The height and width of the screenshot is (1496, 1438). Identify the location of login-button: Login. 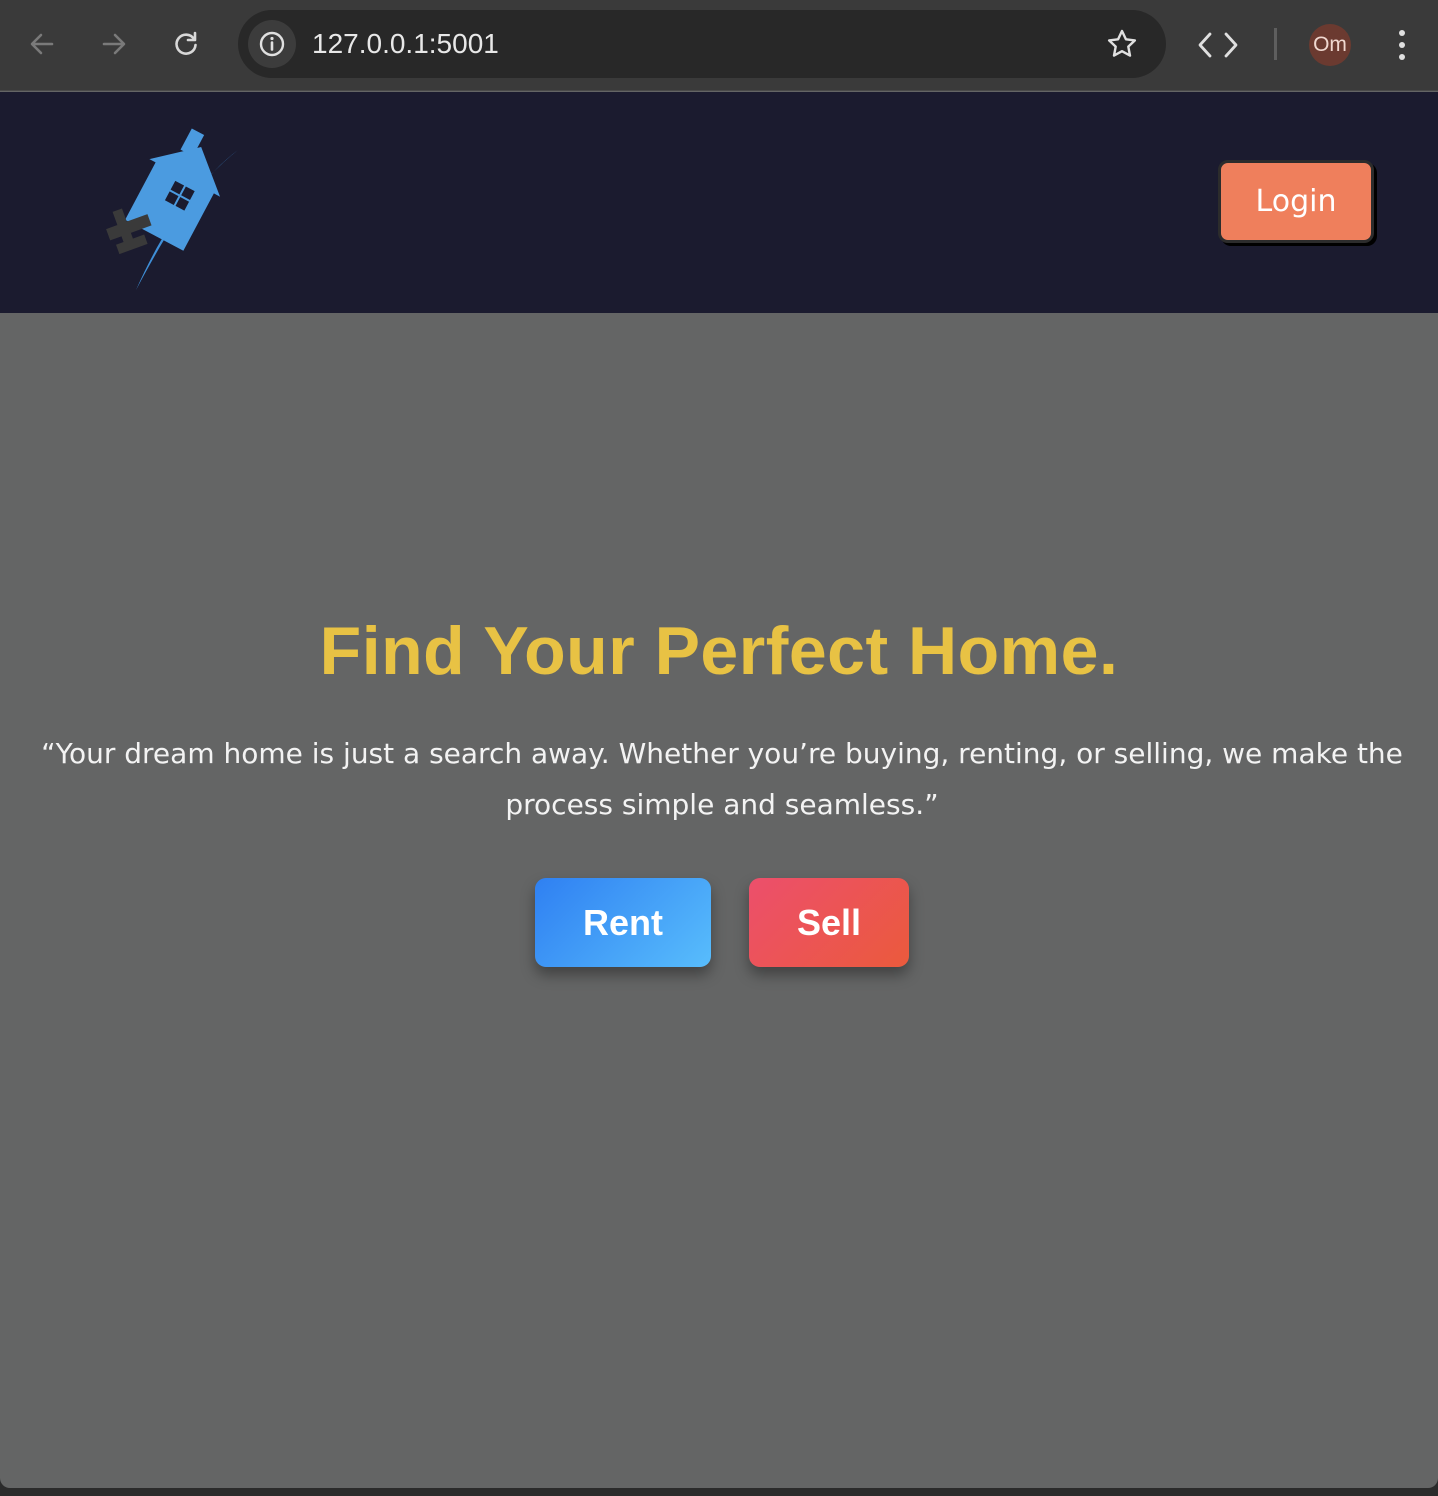
(1296, 201).